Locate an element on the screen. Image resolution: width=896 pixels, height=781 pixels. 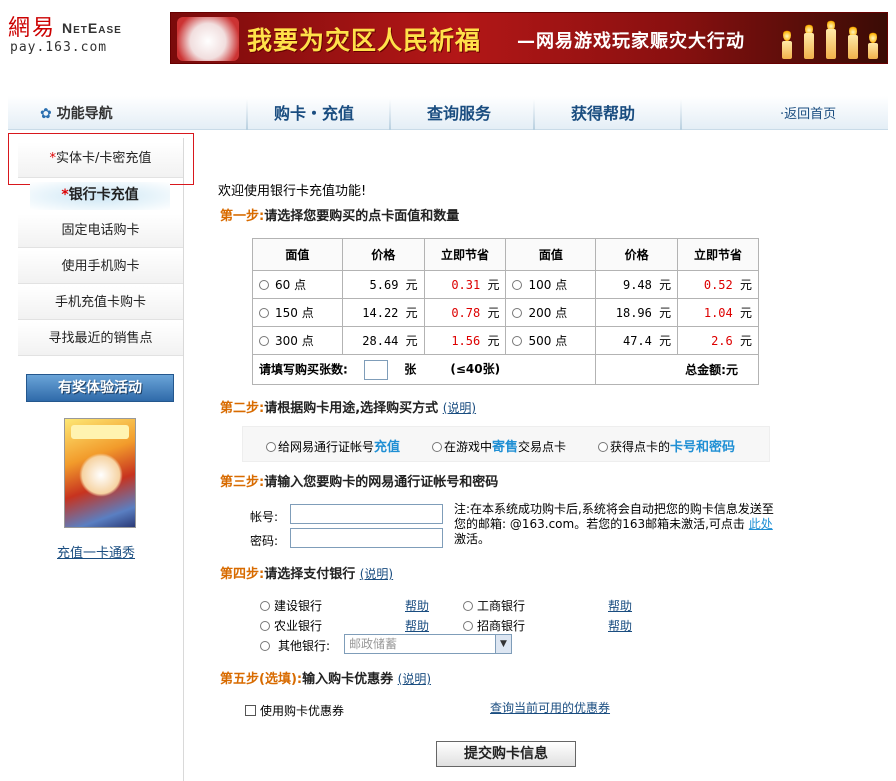
banner-subtitle: —网易游戏玩家赈灾大行动 is located at coordinates (631, 41).